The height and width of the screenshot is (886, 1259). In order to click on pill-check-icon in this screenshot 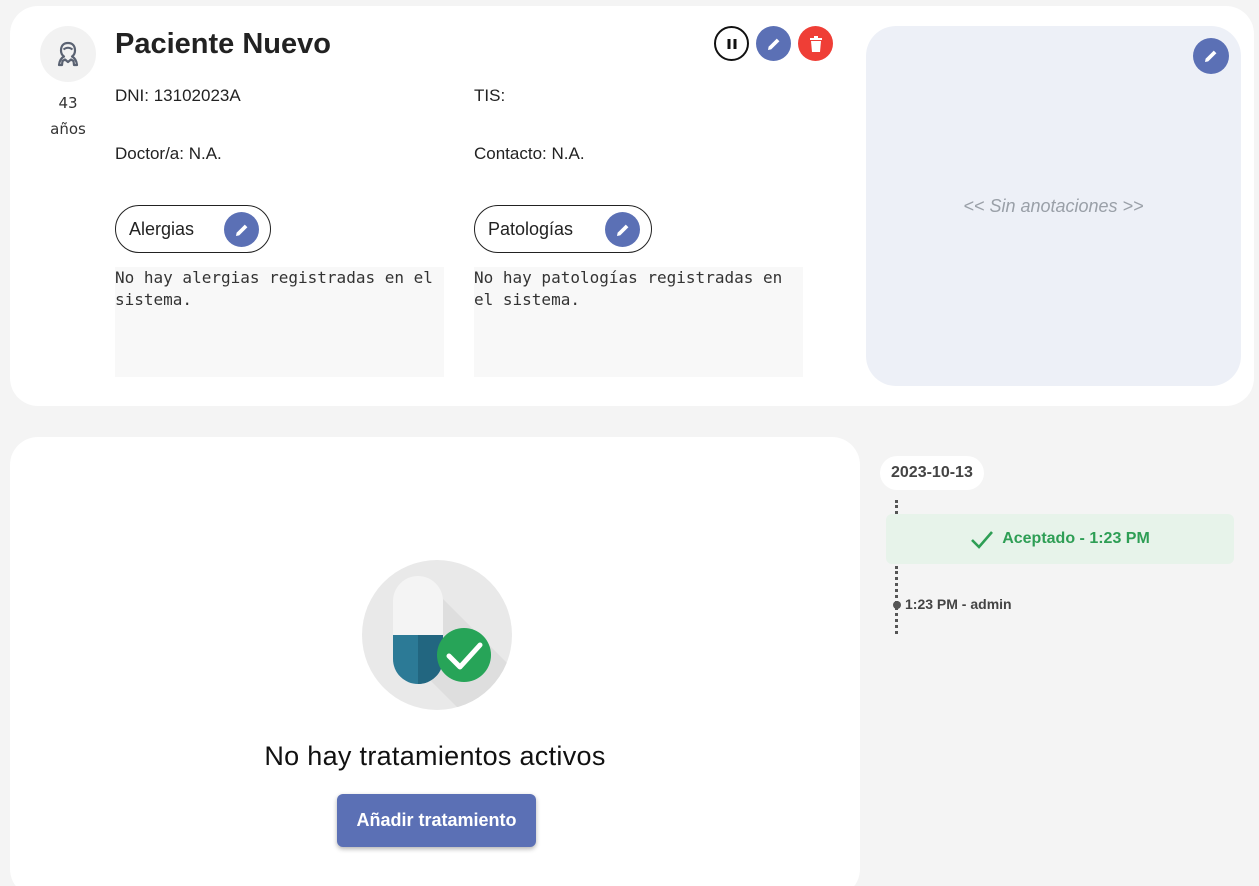, I will do `click(437, 635)`.